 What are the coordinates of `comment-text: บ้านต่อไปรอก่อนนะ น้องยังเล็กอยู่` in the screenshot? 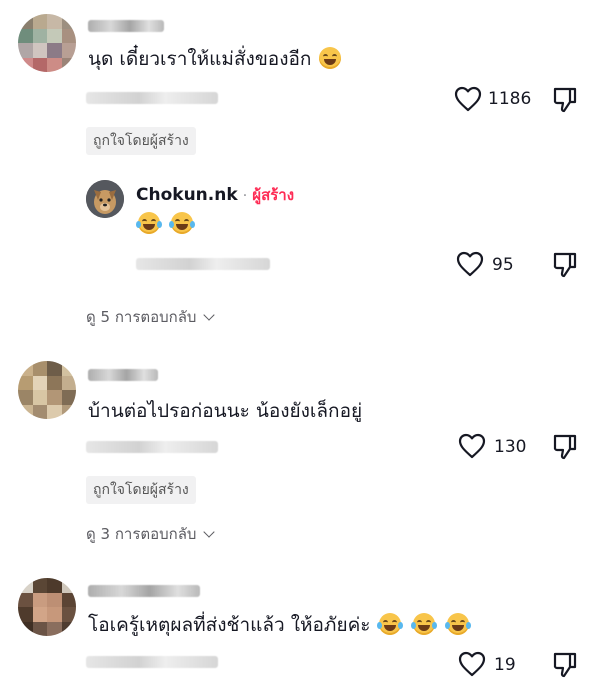 It's located at (225, 411).